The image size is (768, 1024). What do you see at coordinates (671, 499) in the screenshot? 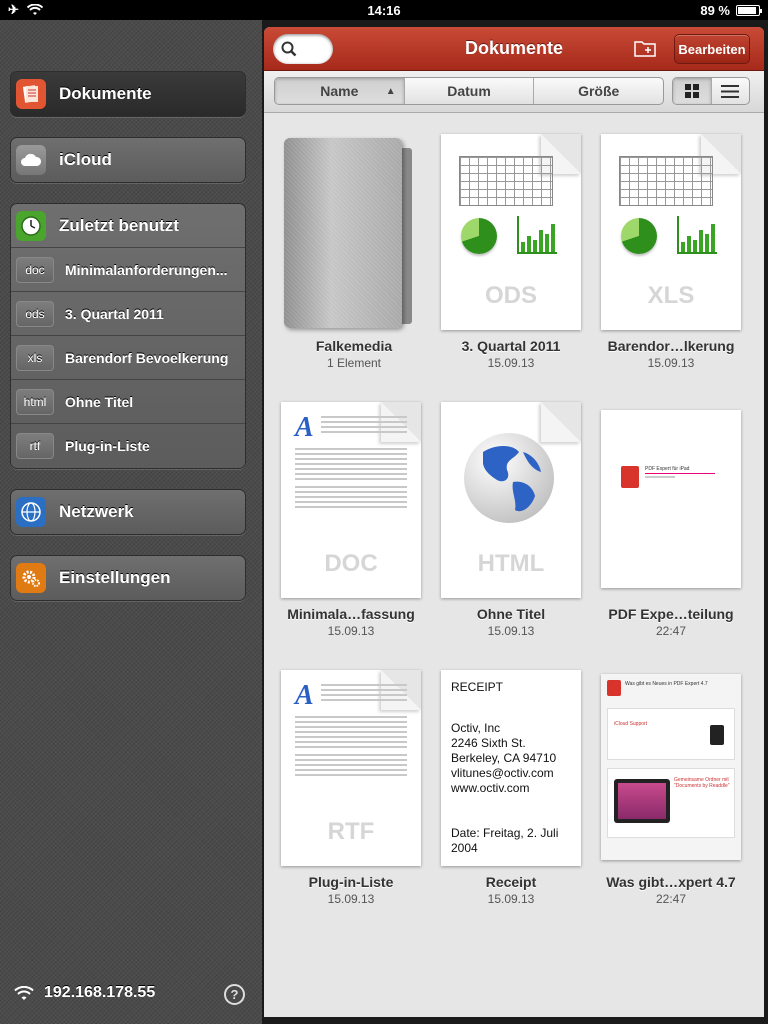
I see `pdf-thumbnail: PDF Expert für iPad` at bounding box center [671, 499].